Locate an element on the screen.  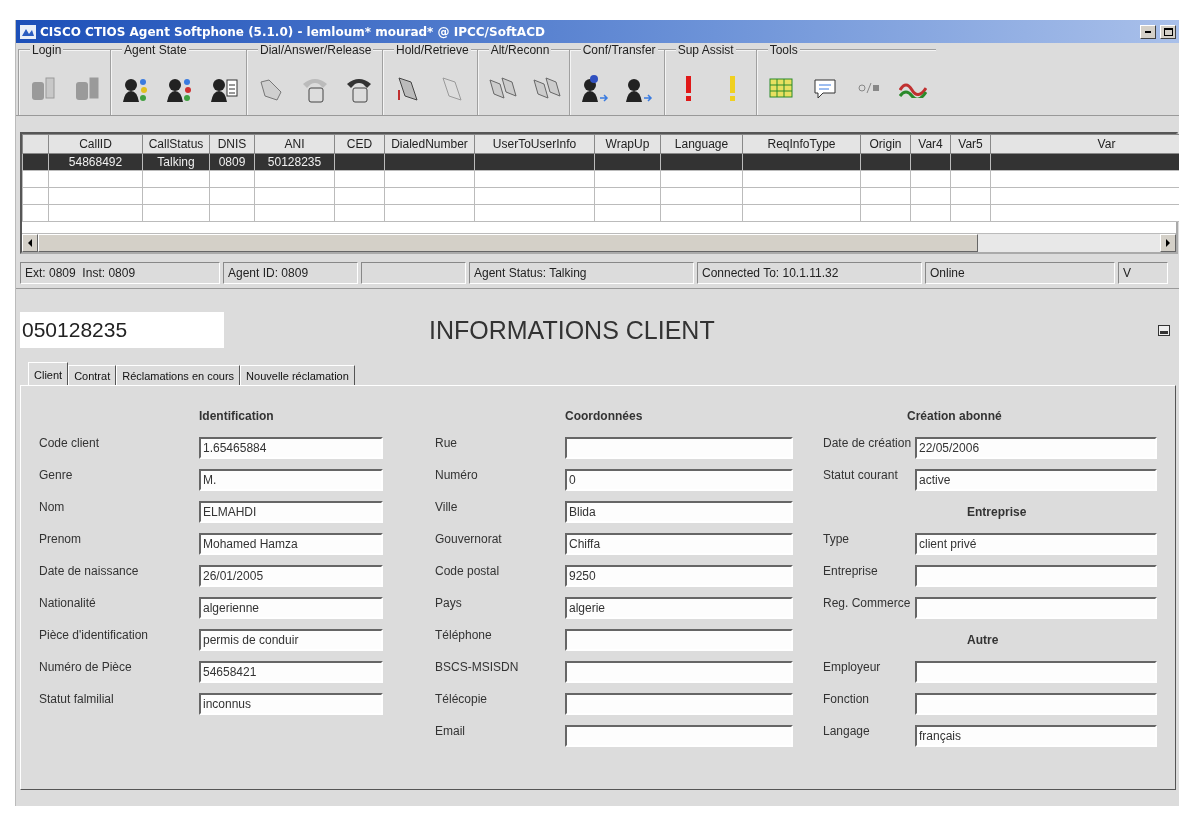
group-label: Alt/Reconn is located at coordinates (520, 50).